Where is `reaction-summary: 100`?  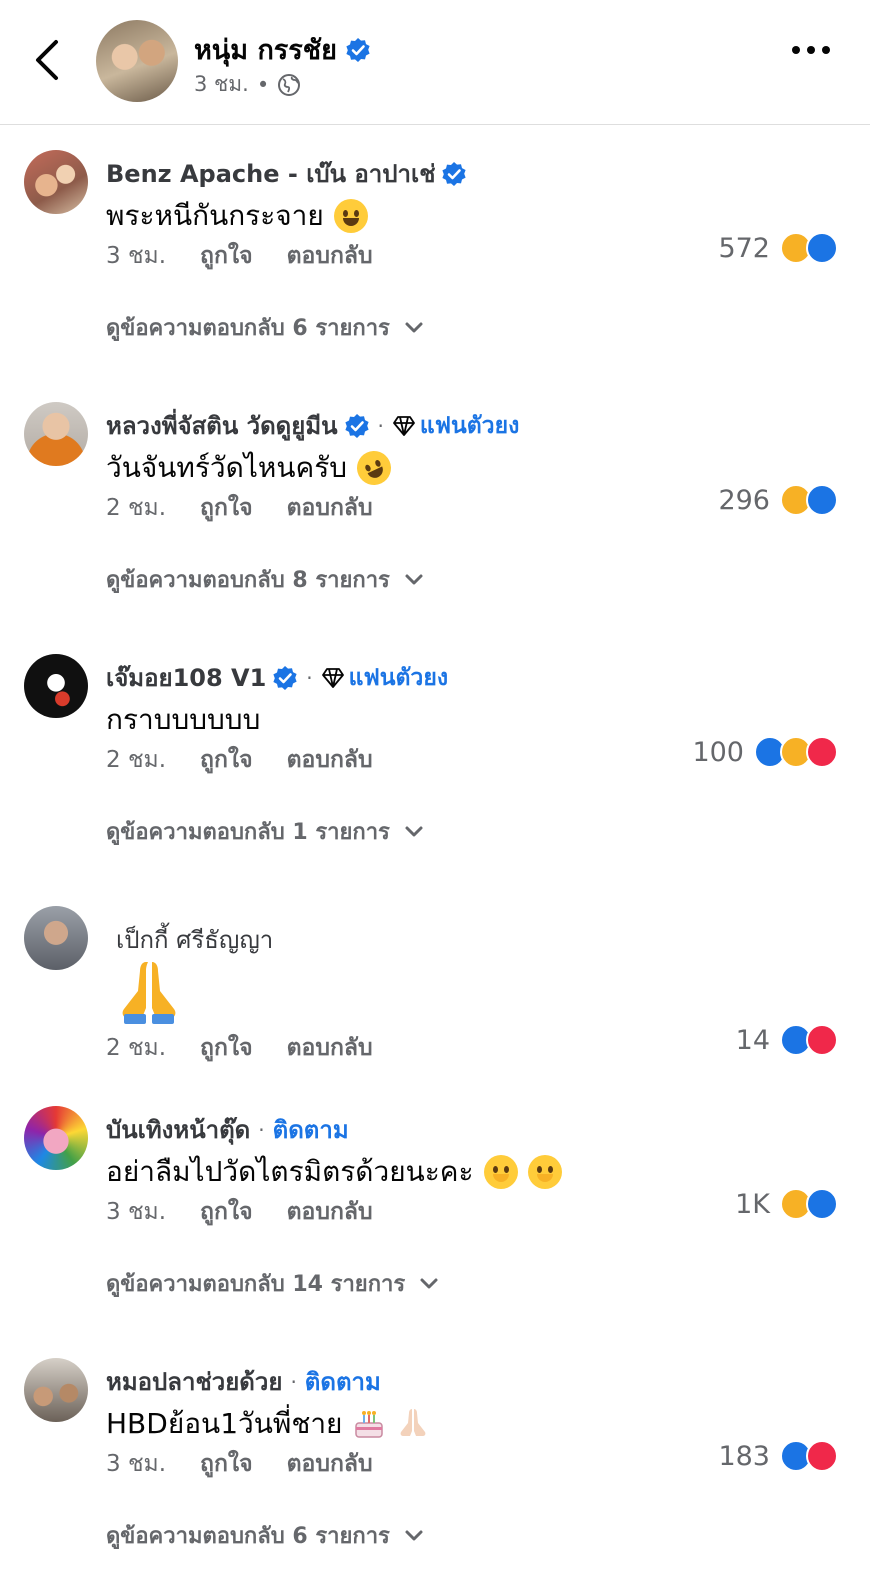
reaction-summary: 100 is located at coordinates (765, 752).